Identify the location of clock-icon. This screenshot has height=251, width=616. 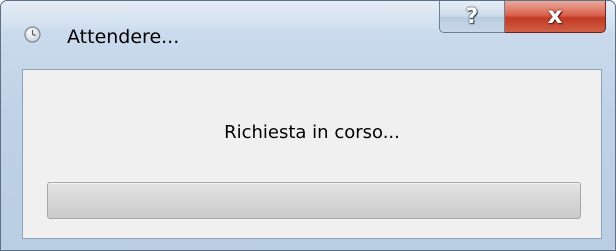
(32, 34).